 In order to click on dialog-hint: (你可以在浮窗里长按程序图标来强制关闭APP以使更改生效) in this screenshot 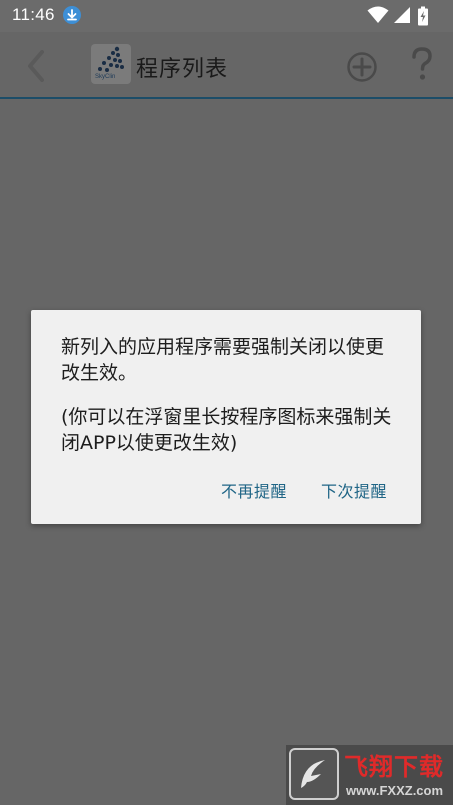, I will do `click(226, 430)`.